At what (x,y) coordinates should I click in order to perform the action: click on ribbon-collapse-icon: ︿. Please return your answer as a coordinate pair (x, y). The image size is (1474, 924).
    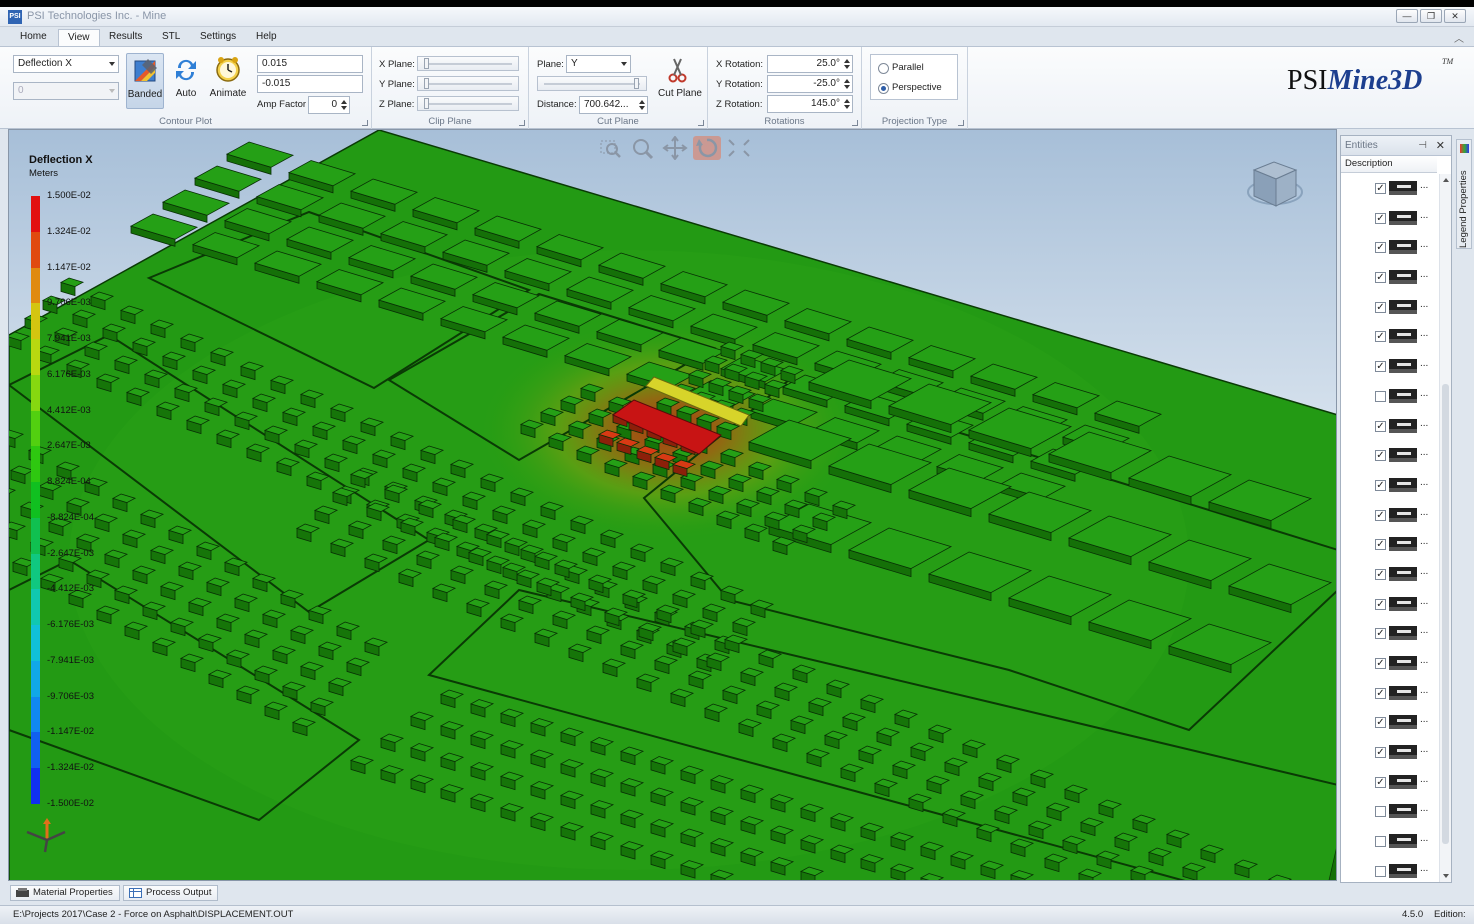
    Looking at the image, I should click on (1459, 37).